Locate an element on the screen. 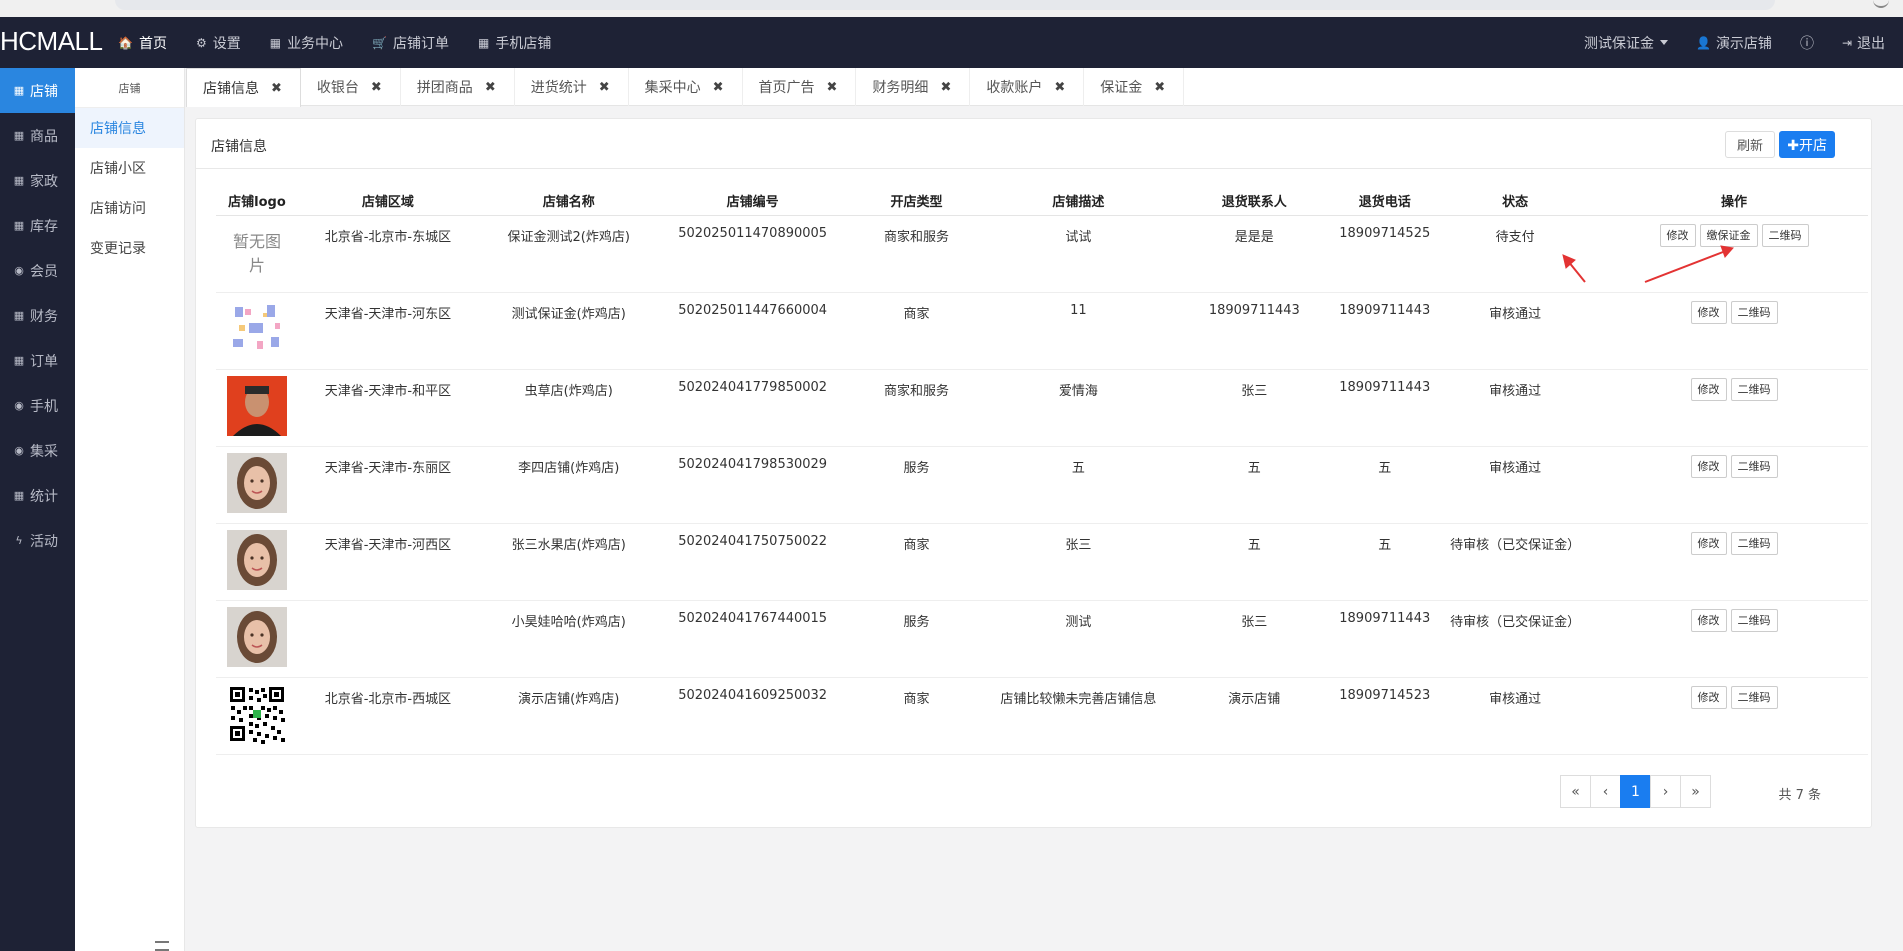  arrow-to-deposit is located at coordinates (1684, 267).